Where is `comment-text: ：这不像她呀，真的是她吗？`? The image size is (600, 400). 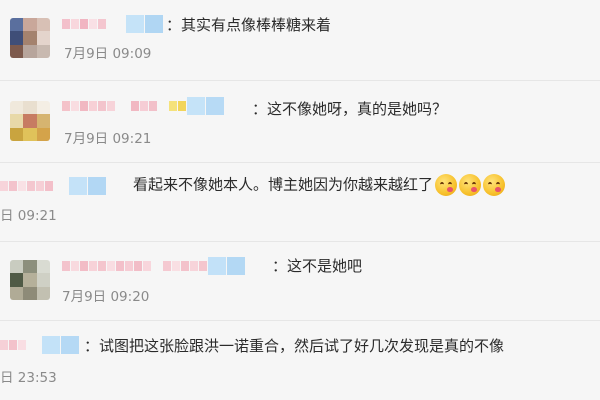 comment-text: ：这不像她呀，真的是她吗？ is located at coordinates (350, 109).